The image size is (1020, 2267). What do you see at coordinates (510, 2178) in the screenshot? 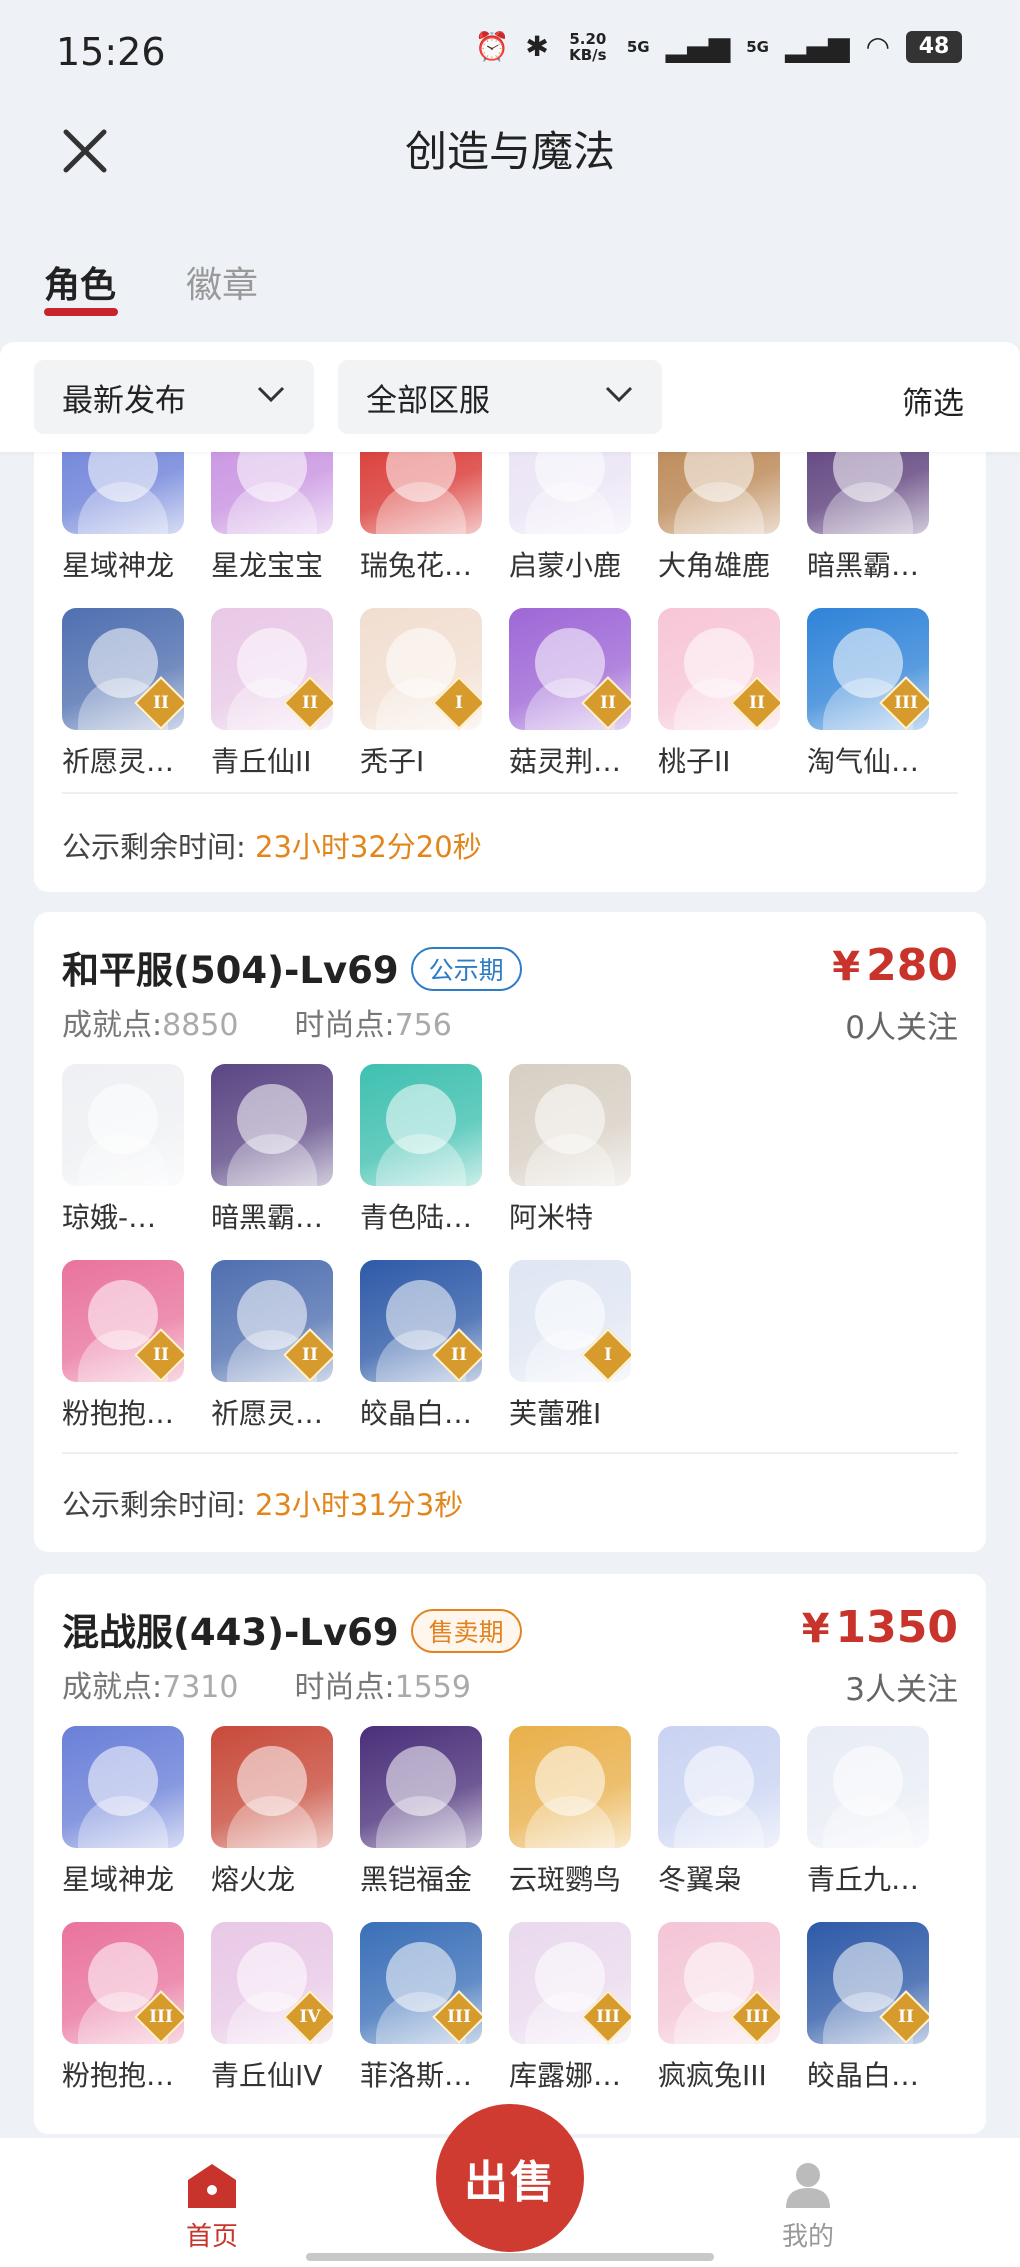
I see `sell-button: 出售` at bounding box center [510, 2178].